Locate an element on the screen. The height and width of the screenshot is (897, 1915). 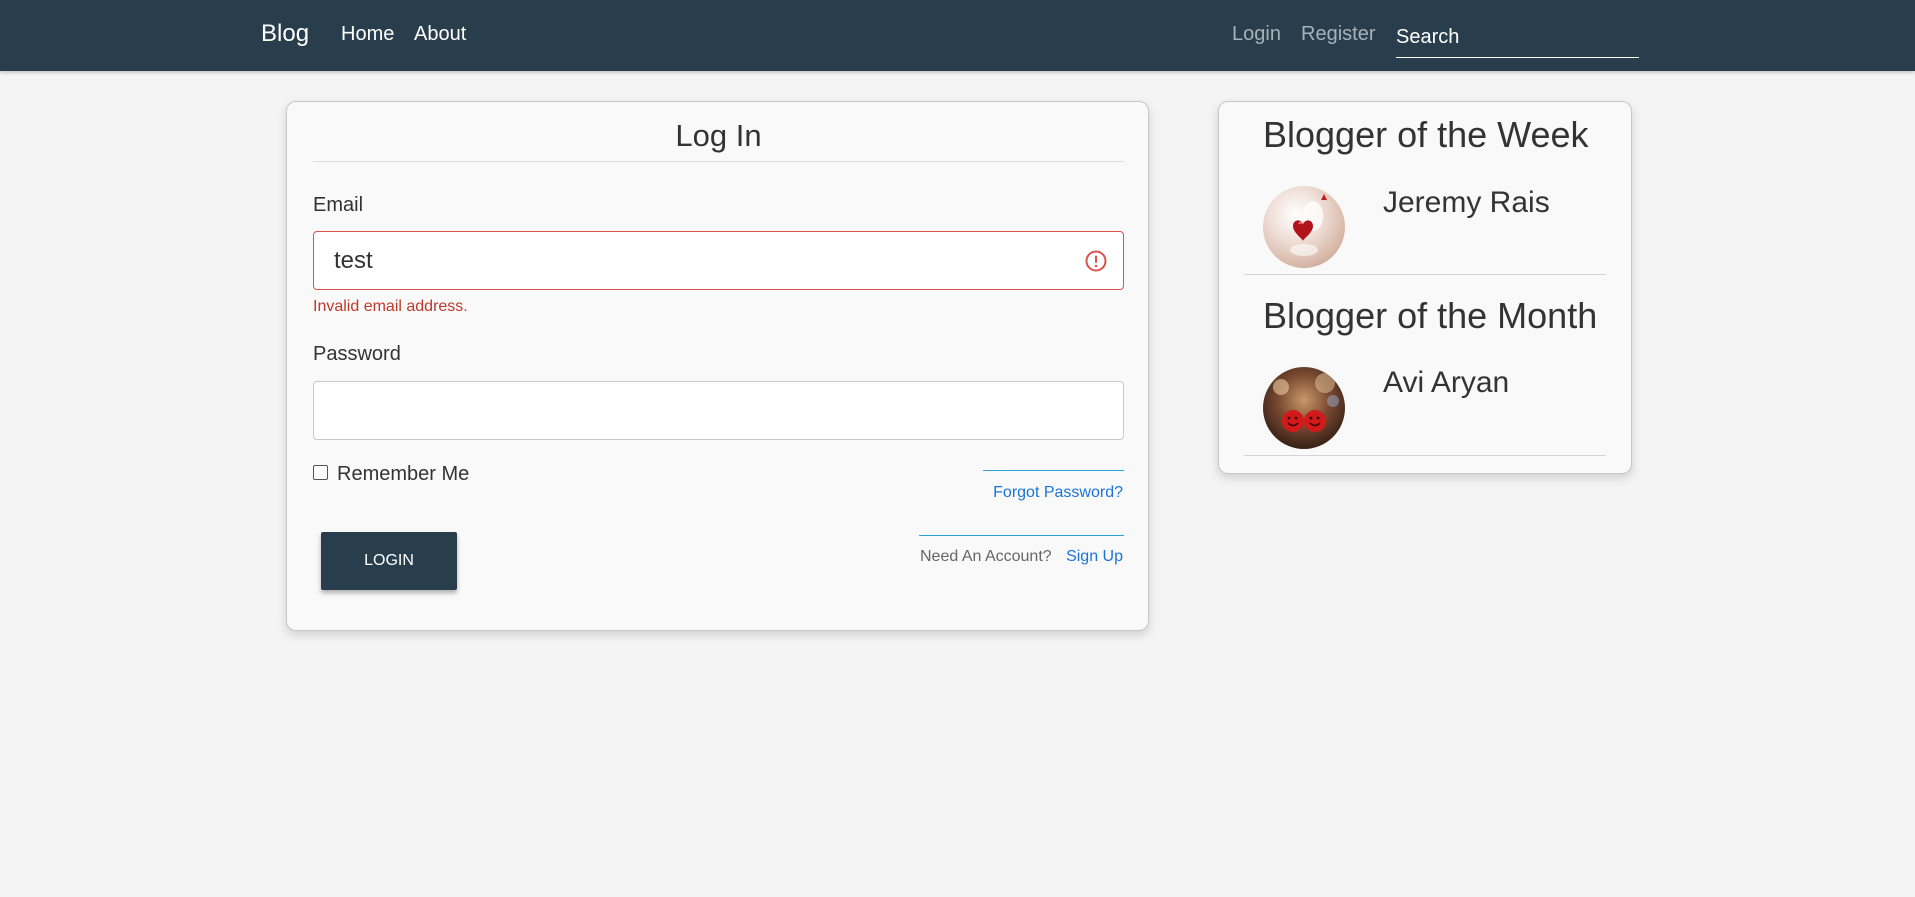
blogger-of-week-name: Jeremy Rais is located at coordinates (1466, 203).